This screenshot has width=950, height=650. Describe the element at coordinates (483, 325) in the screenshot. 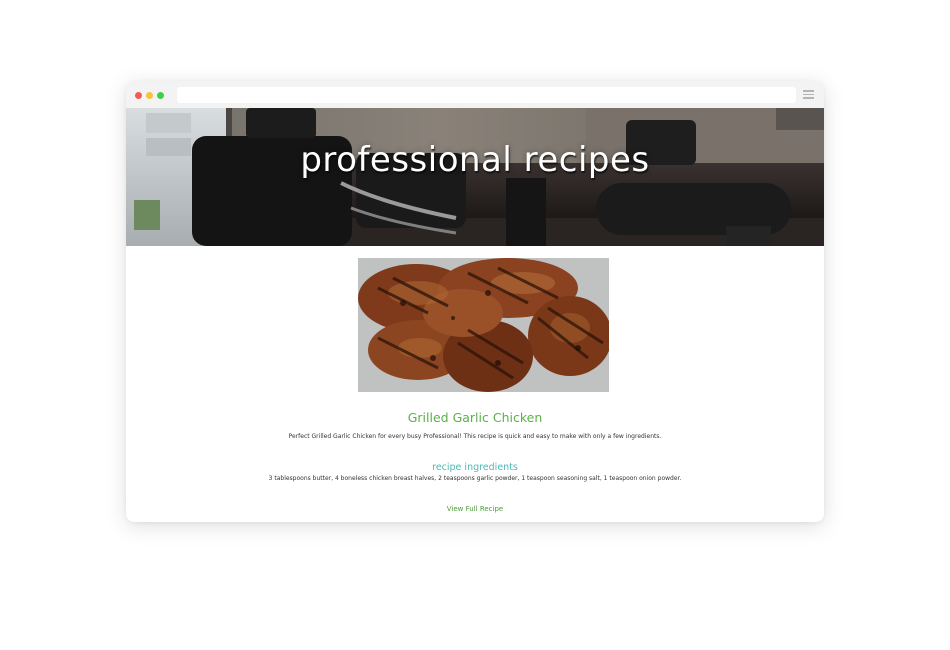

I see `grilled-chicken-image` at that location.